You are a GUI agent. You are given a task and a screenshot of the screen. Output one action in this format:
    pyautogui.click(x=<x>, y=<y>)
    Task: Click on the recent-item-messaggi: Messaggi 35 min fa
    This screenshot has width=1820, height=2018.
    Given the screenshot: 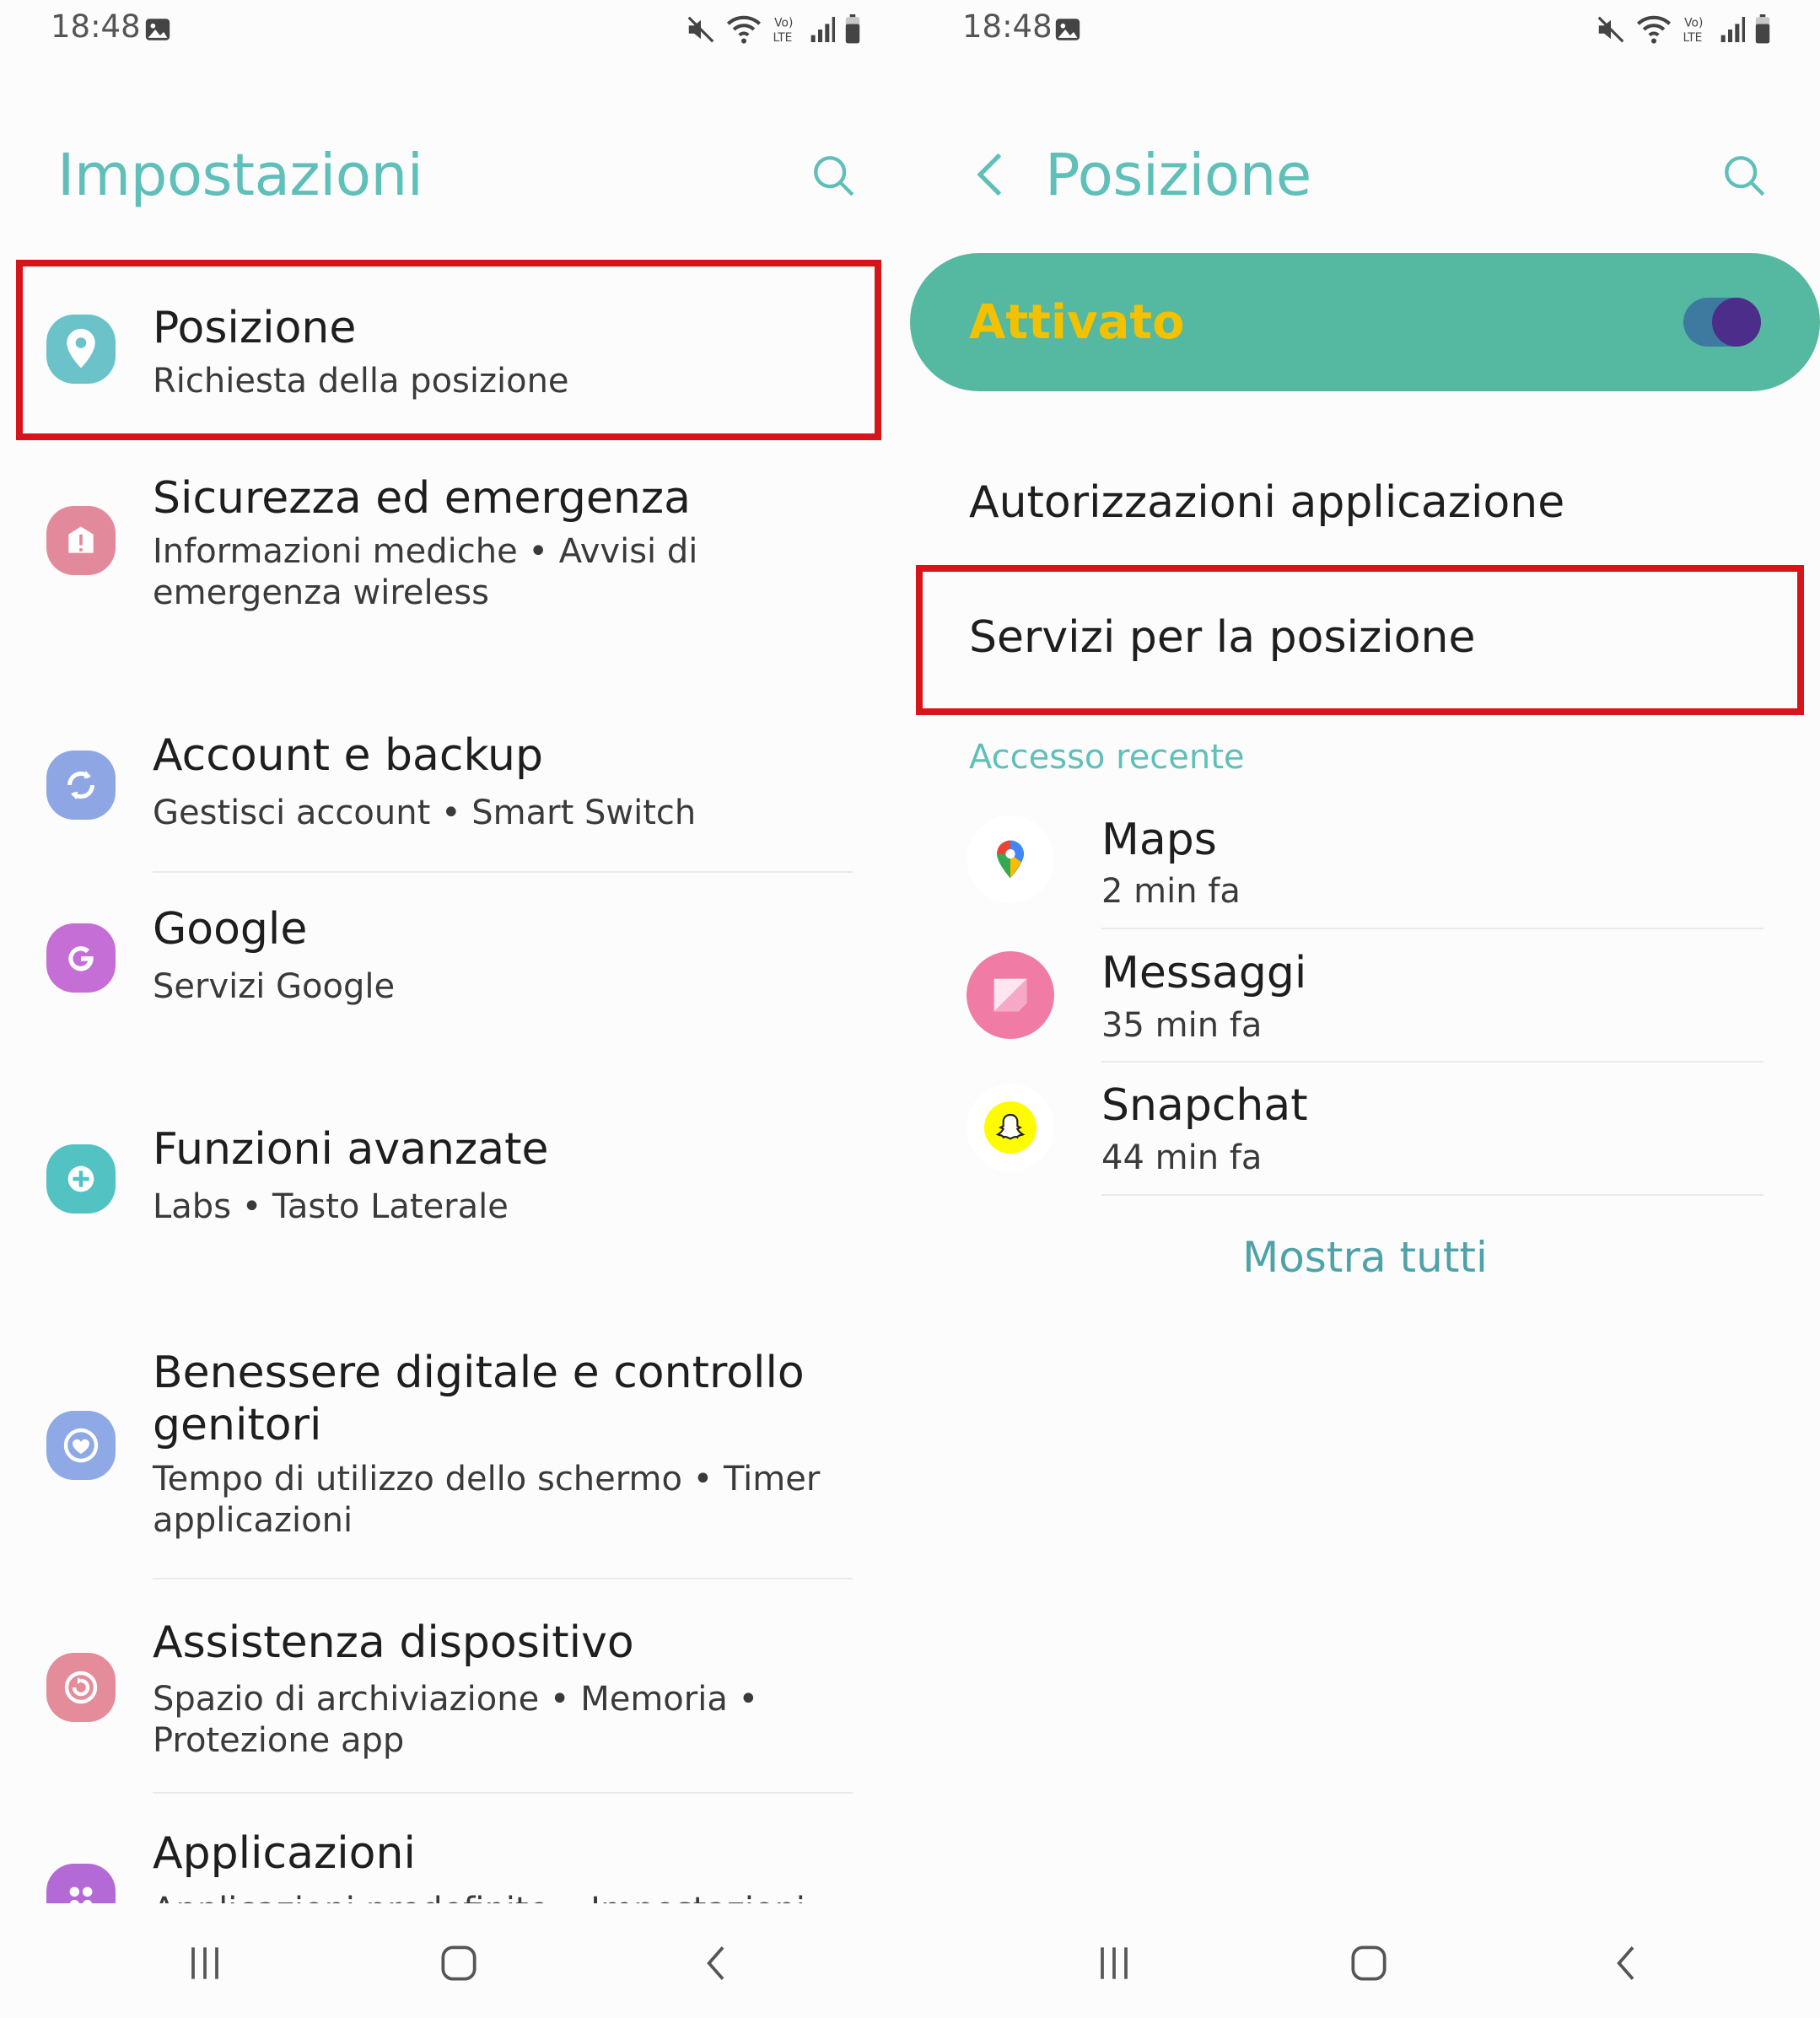 What is the action you would take?
    pyautogui.click(x=1365, y=995)
    